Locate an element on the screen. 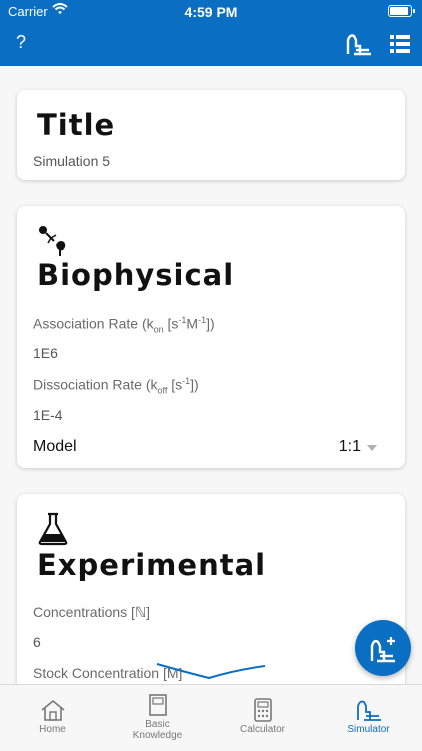  status-bar: Carrier 4:59 PM is located at coordinates (211, 11).